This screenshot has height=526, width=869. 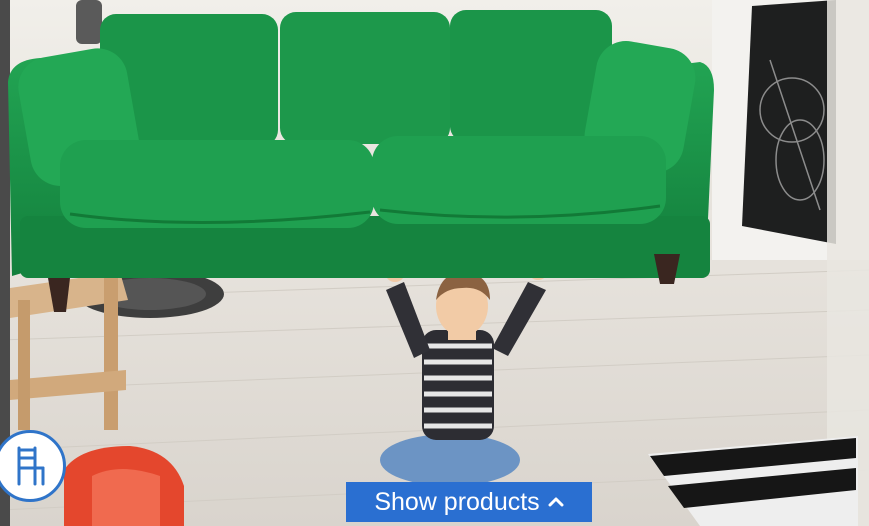 What do you see at coordinates (457, 501) in the screenshot?
I see `show-products-label: Show products` at bounding box center [457, 501].